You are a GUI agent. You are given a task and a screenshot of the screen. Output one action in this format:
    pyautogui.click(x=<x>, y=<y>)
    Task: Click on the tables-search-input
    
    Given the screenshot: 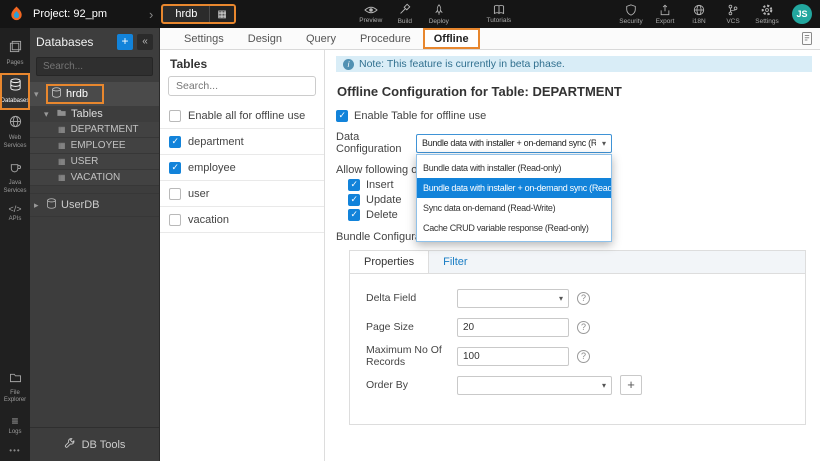 What is the action you would take?
    pyautogui.click(x=242, y=86)
    